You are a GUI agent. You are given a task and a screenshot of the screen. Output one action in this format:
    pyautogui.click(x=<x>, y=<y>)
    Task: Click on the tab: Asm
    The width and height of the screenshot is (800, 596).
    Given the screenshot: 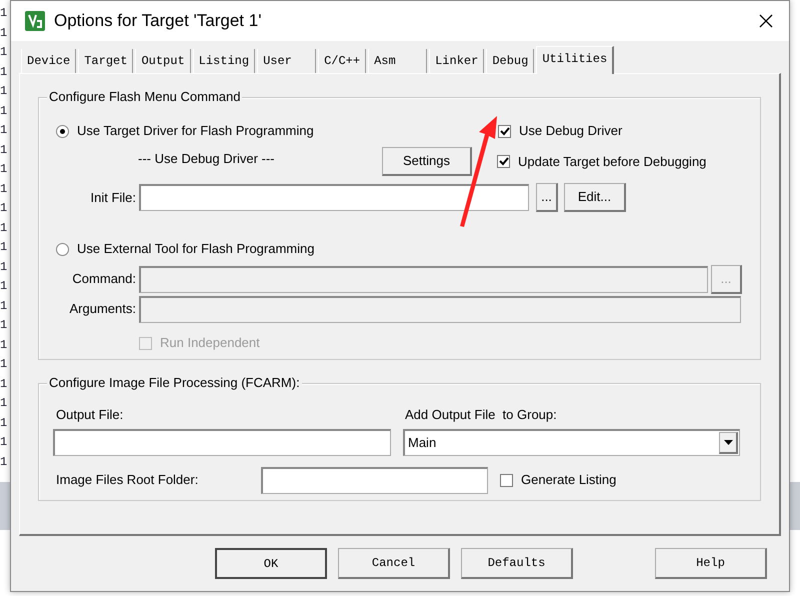 What is the action you would take?
    pyautogui.click(x=398, y=61)
    